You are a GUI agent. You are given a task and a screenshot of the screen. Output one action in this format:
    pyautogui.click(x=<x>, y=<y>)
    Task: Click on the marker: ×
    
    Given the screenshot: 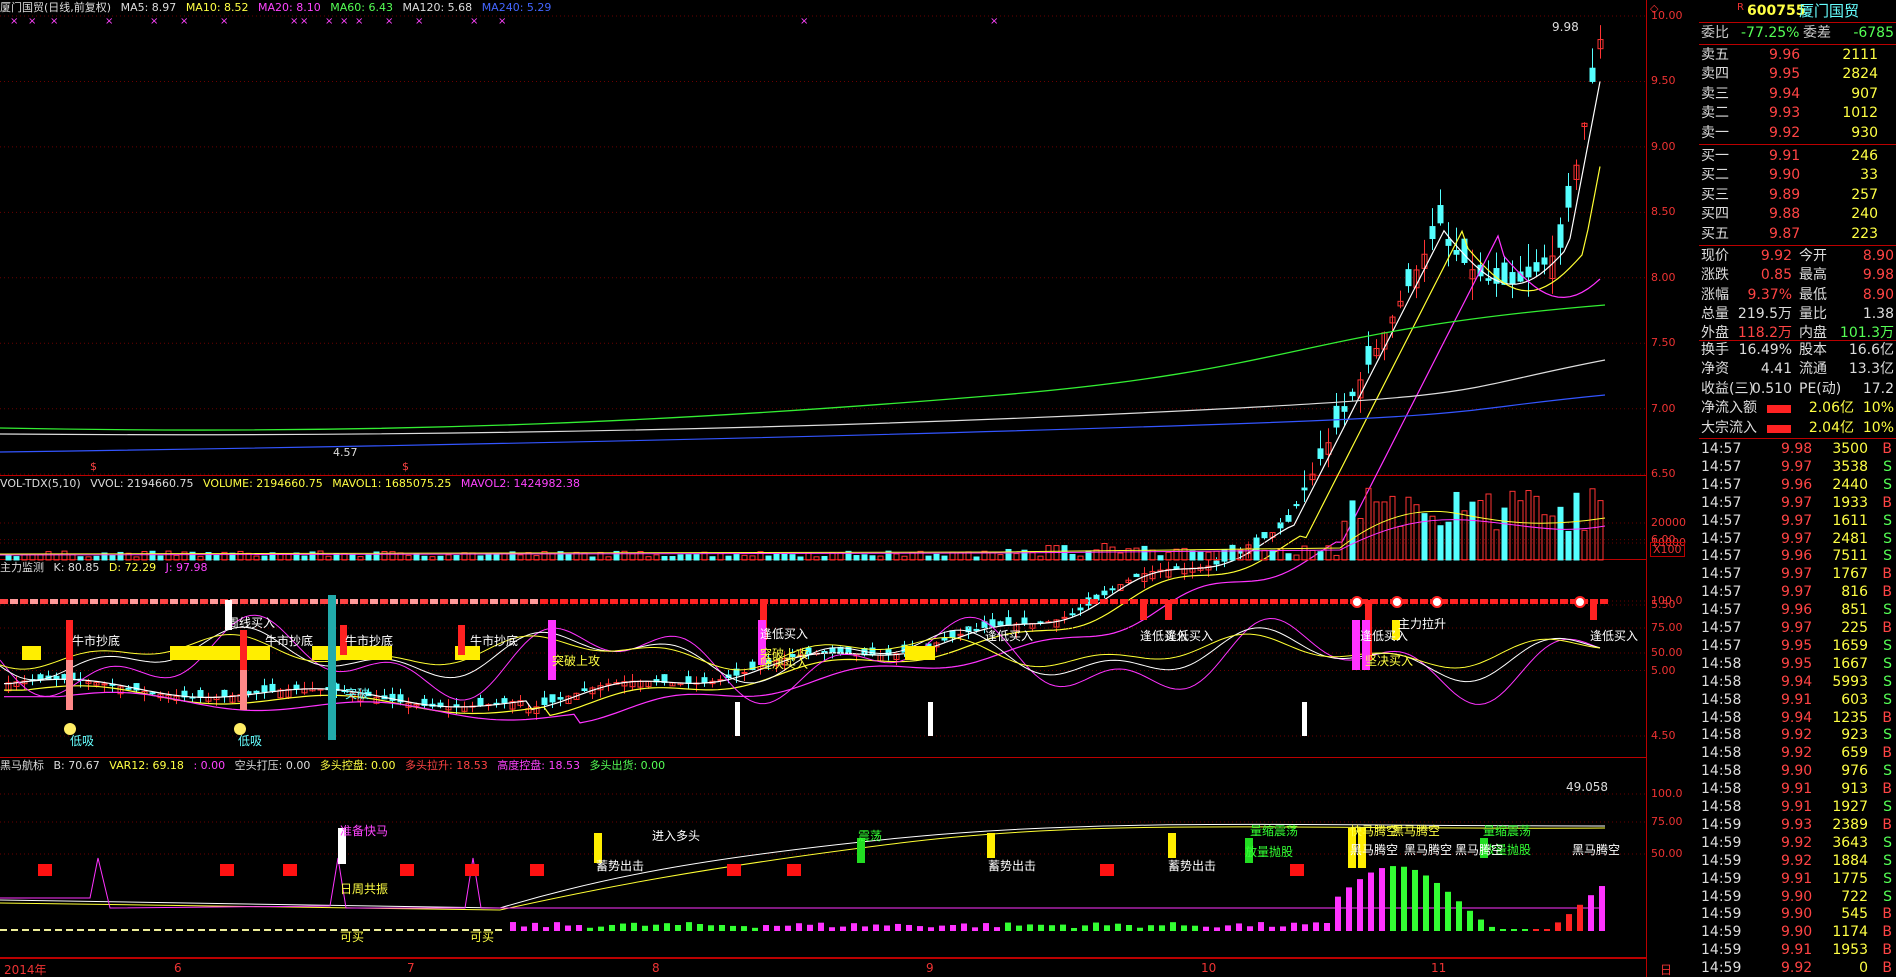 What is the action you would take?
    pyautogui.click(x=154, y=21)
    